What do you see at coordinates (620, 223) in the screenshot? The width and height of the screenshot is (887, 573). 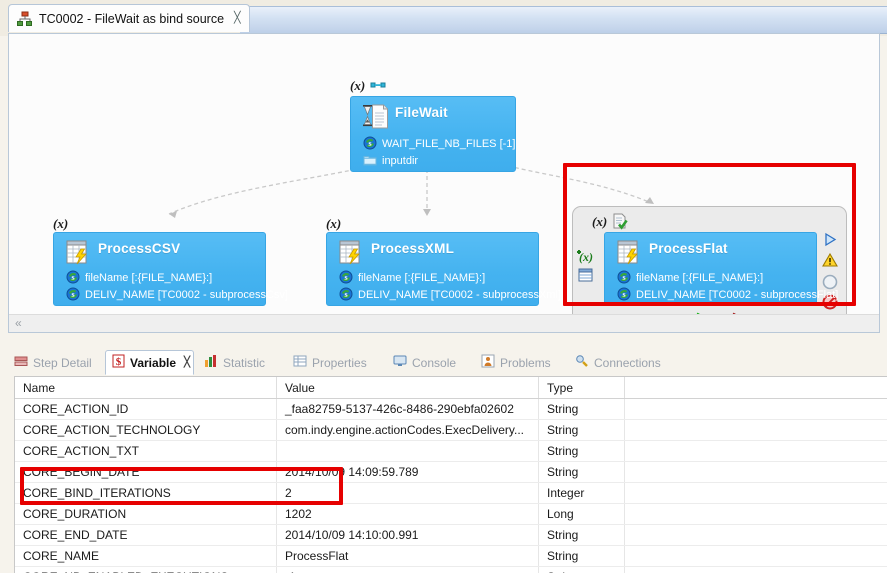 I see `document-check-icon` at bounding box center [620, 223].